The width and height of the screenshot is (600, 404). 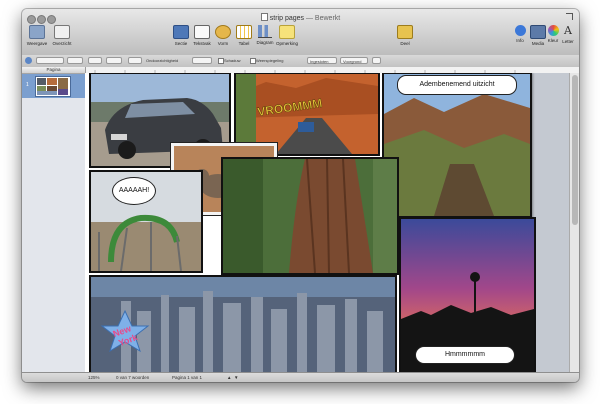 What do you see at coordinates (520, 30) in the screenshot?
I see `info-icon` at bounding box center [520, 30].